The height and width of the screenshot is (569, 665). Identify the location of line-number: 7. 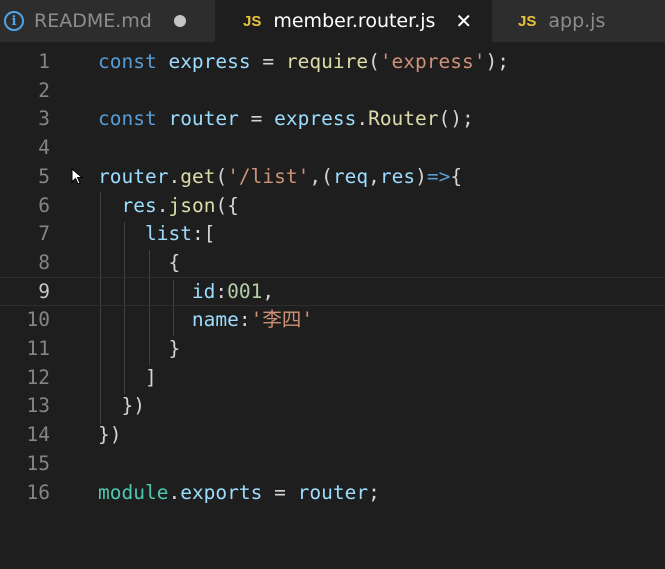
(44, 233).